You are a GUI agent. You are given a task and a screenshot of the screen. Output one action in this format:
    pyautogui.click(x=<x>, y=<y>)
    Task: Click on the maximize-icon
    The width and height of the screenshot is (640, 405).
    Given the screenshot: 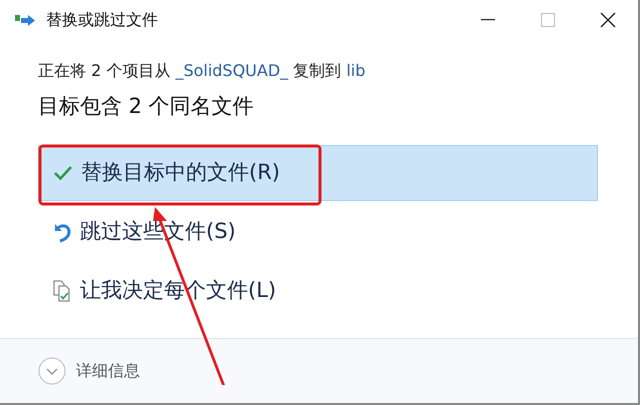 What is the action you would take?
    pyautogui.click(x=548, y=20)
    